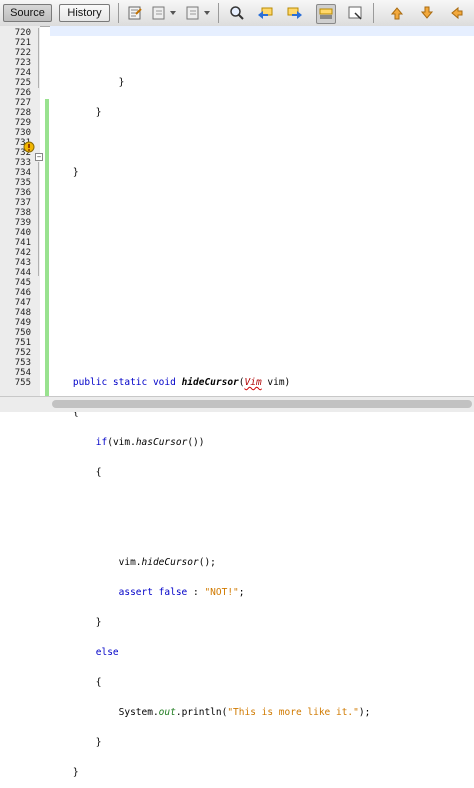 Image resolution: width=474 pixels, height=788 pixels. I want to click on line-number: 723, so click(22, 63).